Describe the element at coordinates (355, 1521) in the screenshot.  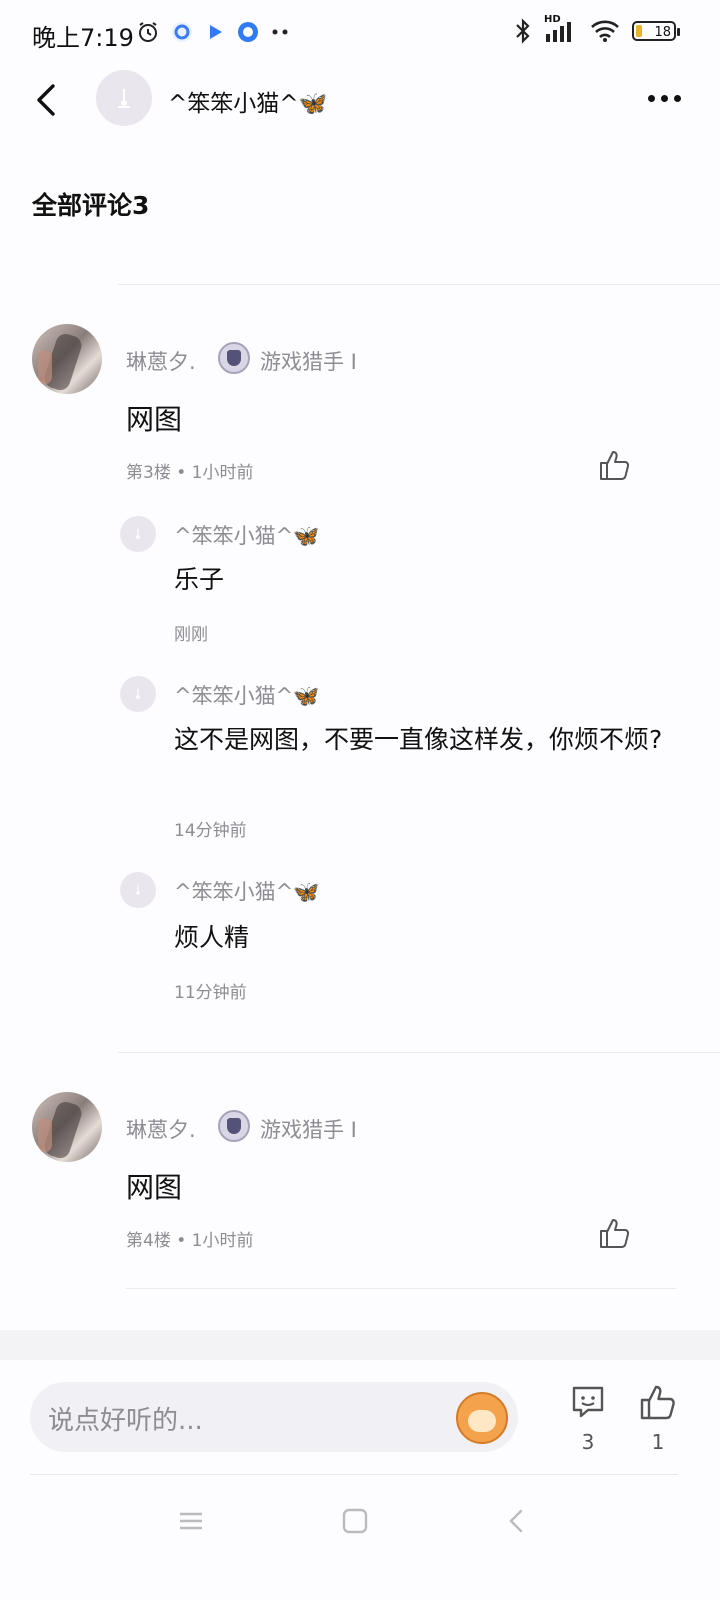
I see `home-icon` at that location.